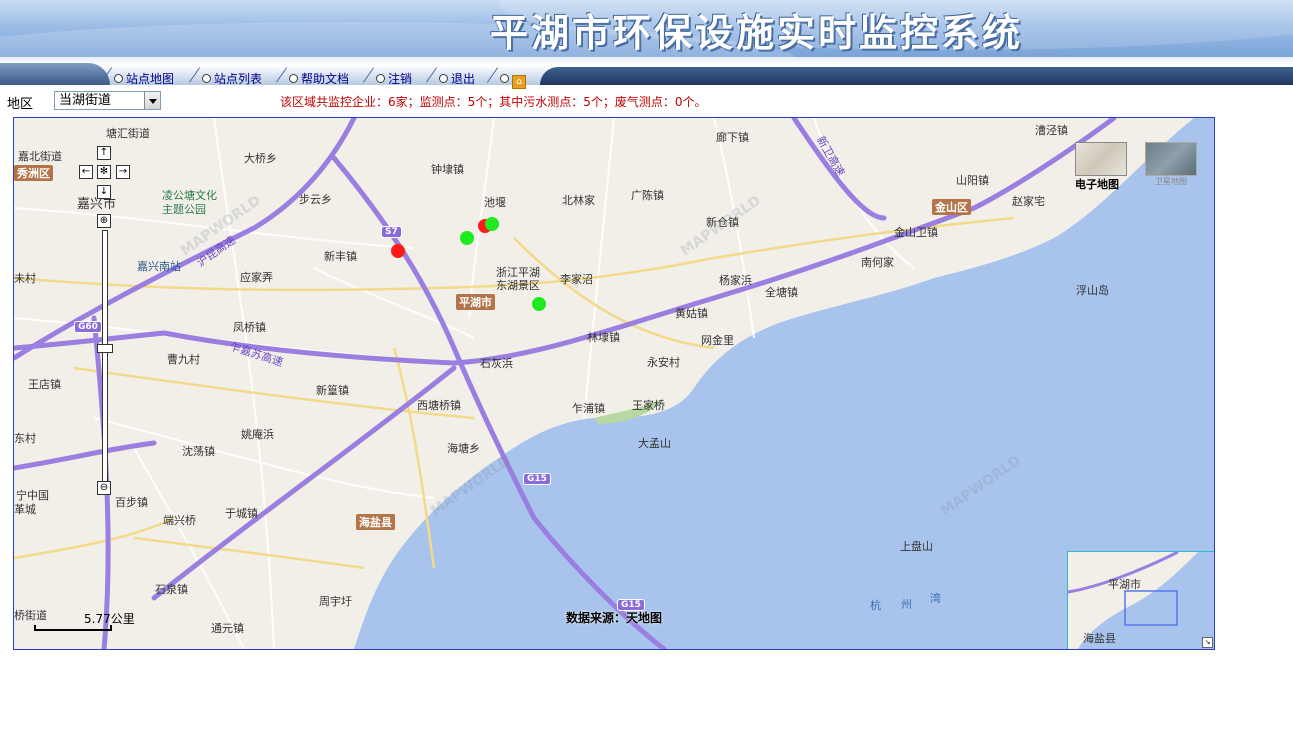 The width and height of the screenshot is (1293, 733). Describe the element at coordinates (184, 209) in the screenshot. I see `place-label: 主题公园` at that location.